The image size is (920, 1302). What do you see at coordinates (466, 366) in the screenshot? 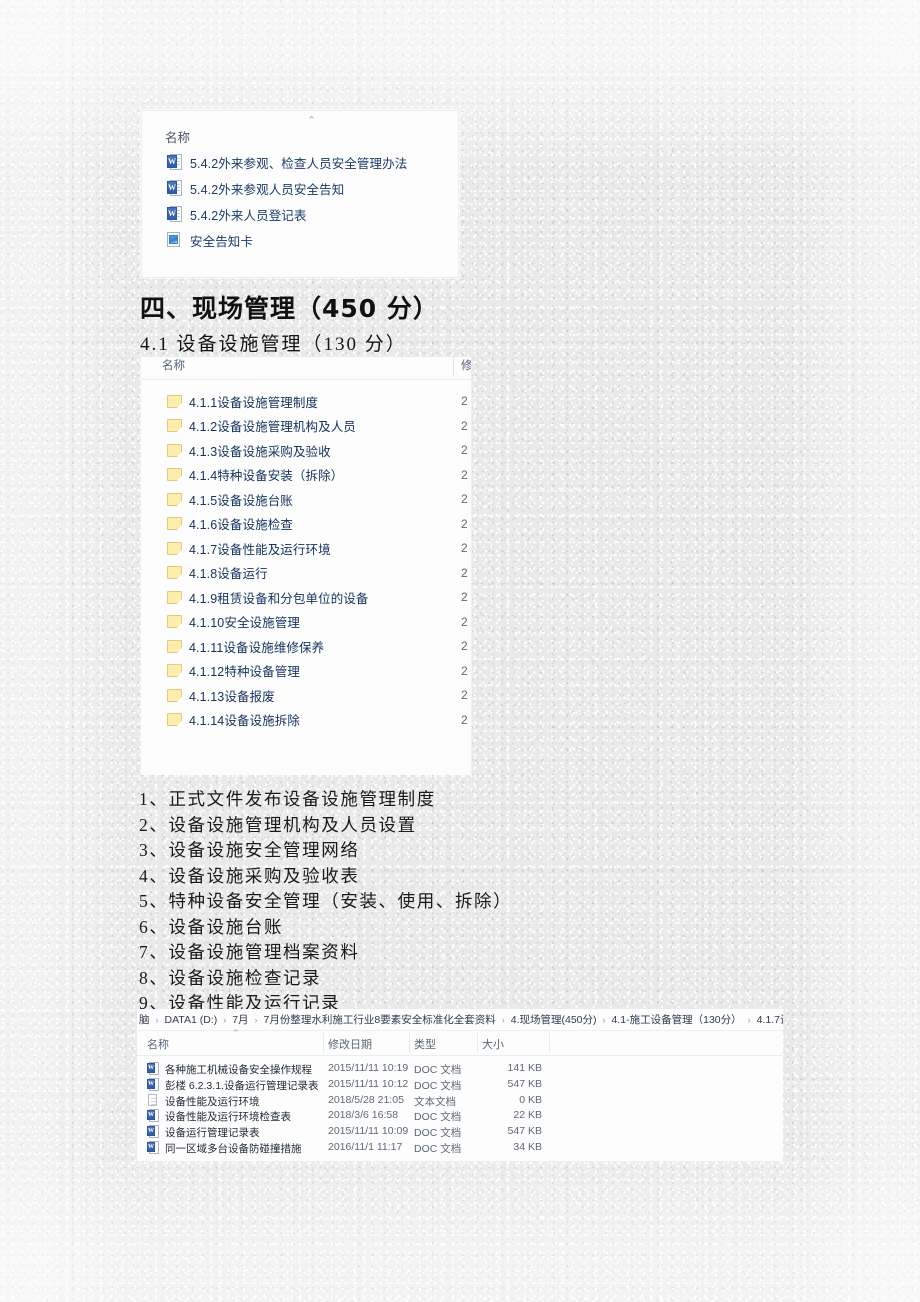
I see `column-header-modified: 修` at bounding box center [466, 366].